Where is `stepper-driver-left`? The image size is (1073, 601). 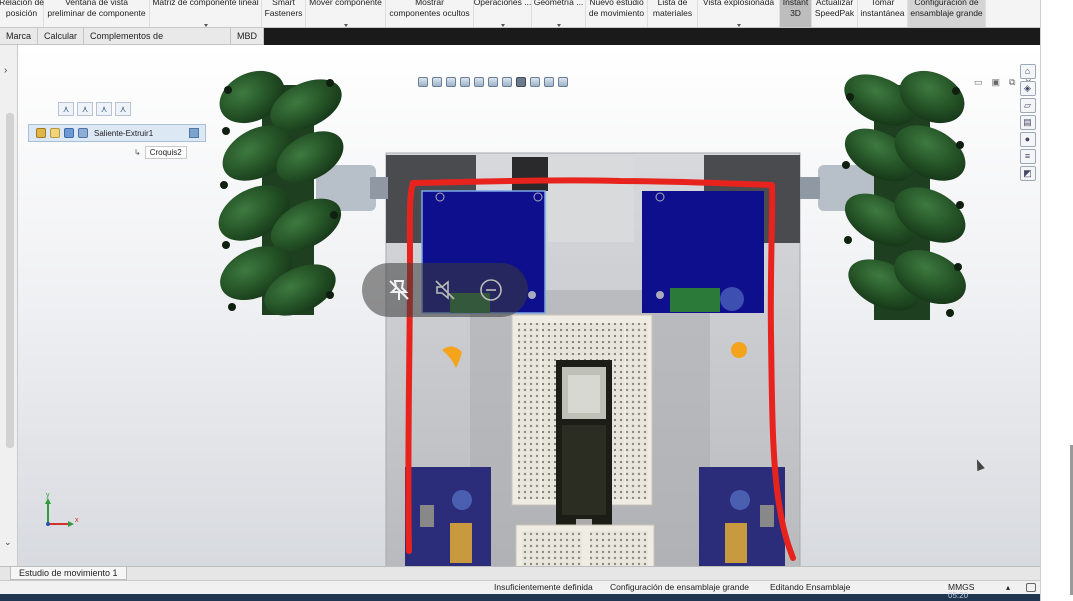 stepper-driver-left is located at coordinates (448, 516).